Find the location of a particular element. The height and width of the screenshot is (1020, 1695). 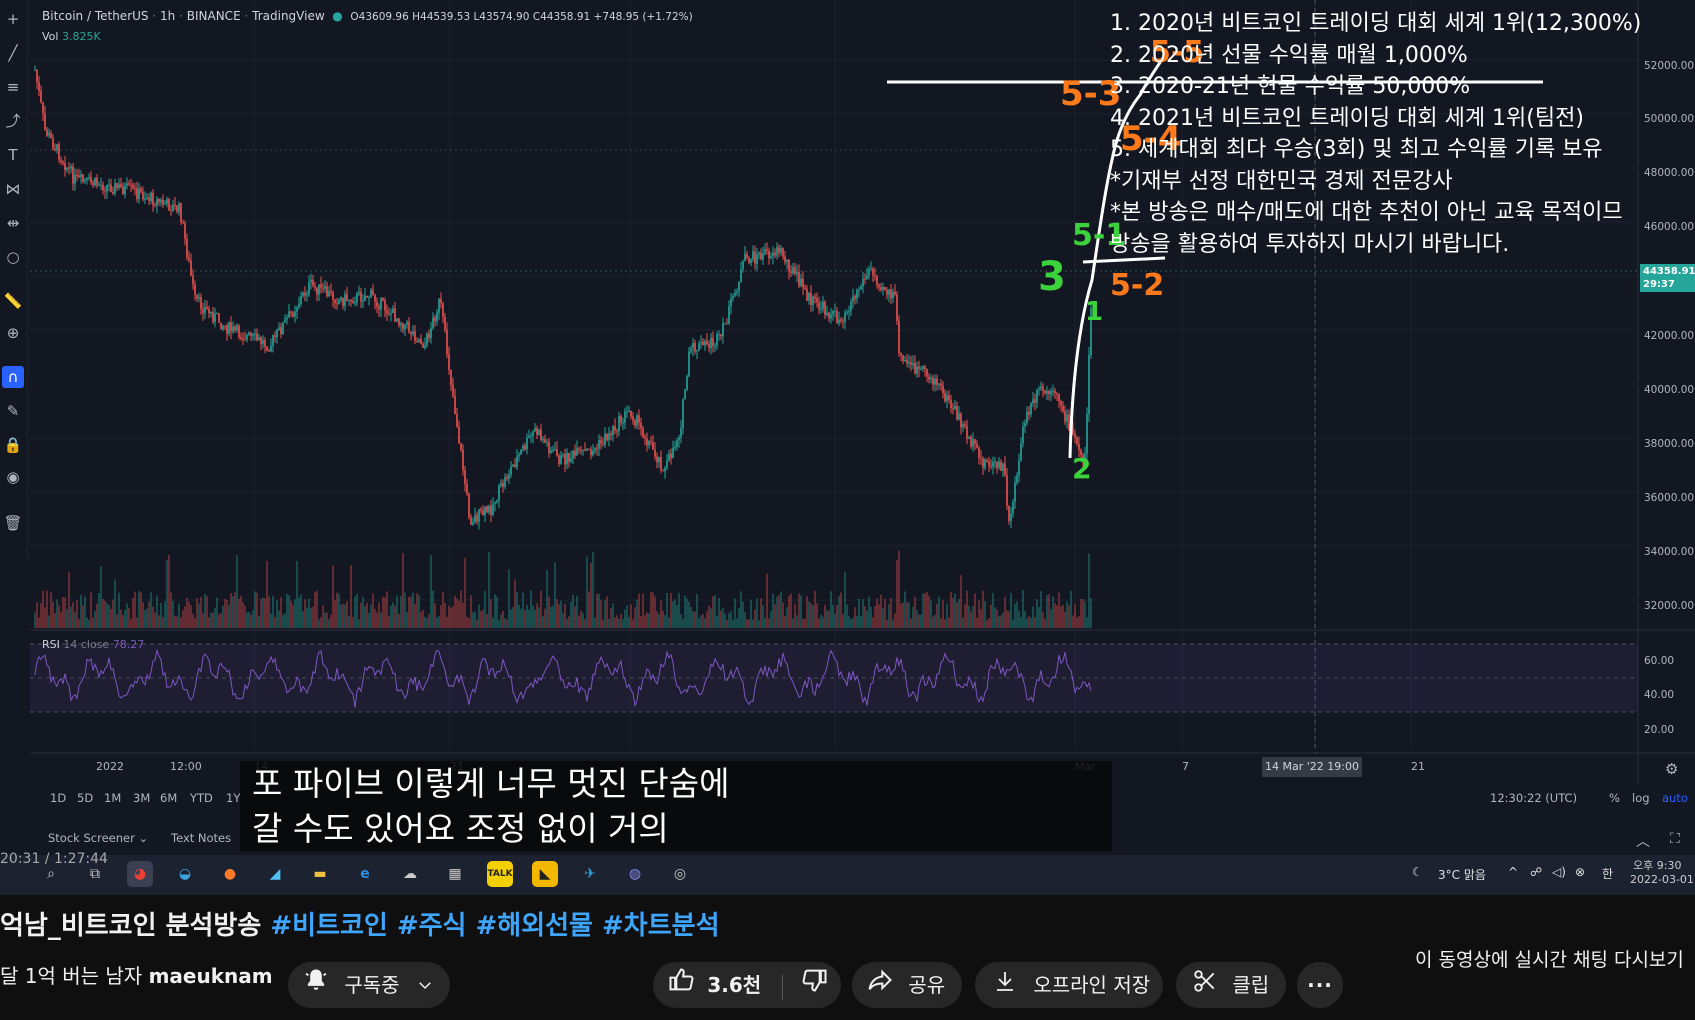

eye-icon: ◉ is located at coordinates (13, 477).